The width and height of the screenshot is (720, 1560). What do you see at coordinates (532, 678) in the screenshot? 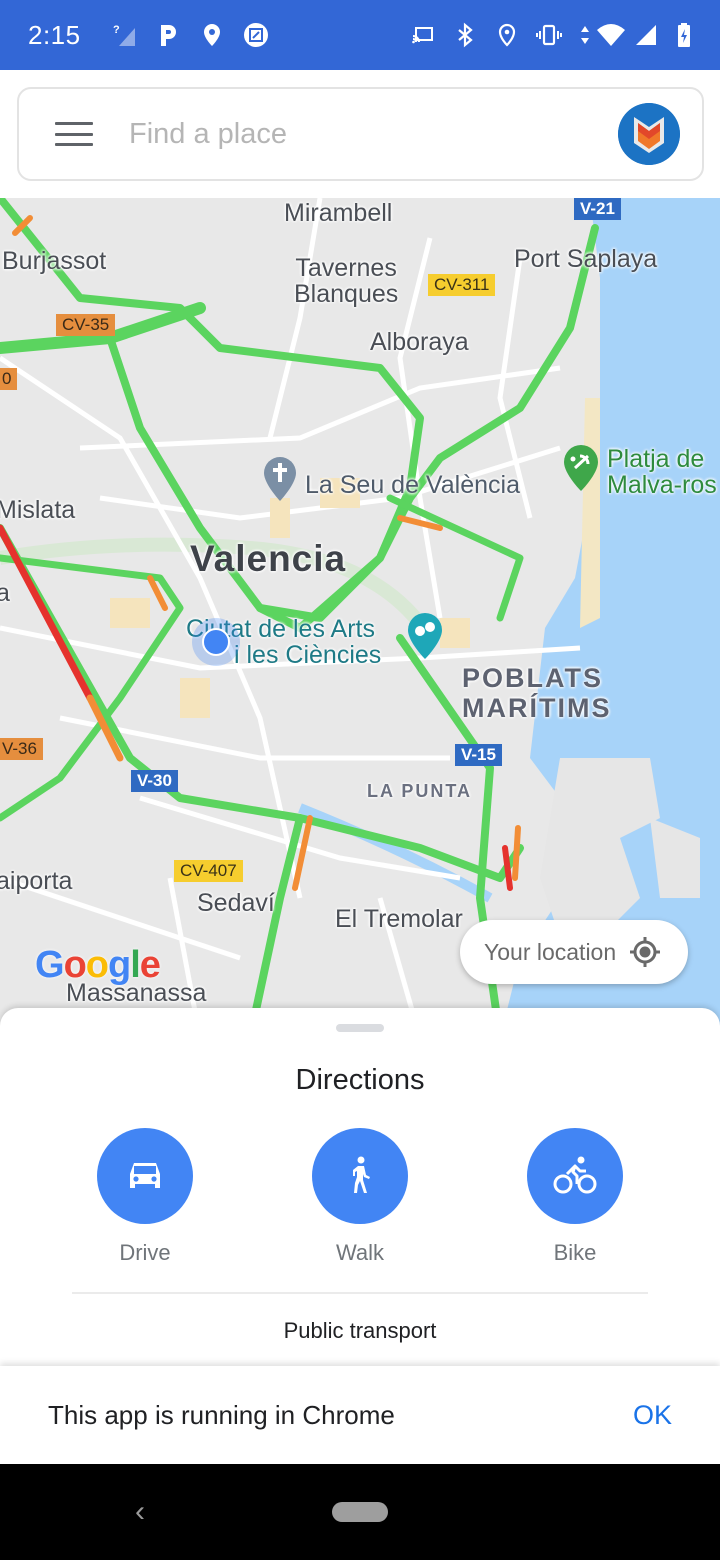
I see `district-label: POBLATS` at bounding box center [532, 678].